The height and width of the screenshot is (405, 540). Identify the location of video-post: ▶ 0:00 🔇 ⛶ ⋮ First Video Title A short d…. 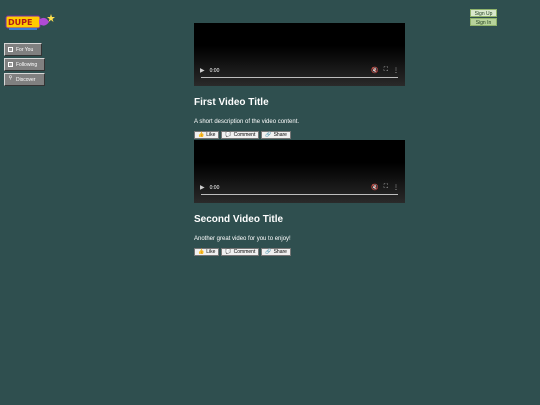
(299, 81).